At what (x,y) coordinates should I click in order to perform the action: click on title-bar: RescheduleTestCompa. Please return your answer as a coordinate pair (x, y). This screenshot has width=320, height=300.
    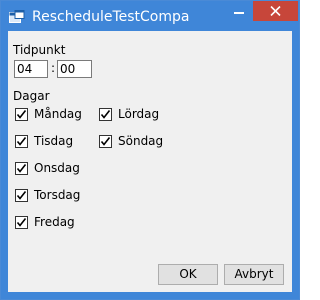
    Looking at the image, I should click on (150, 16).